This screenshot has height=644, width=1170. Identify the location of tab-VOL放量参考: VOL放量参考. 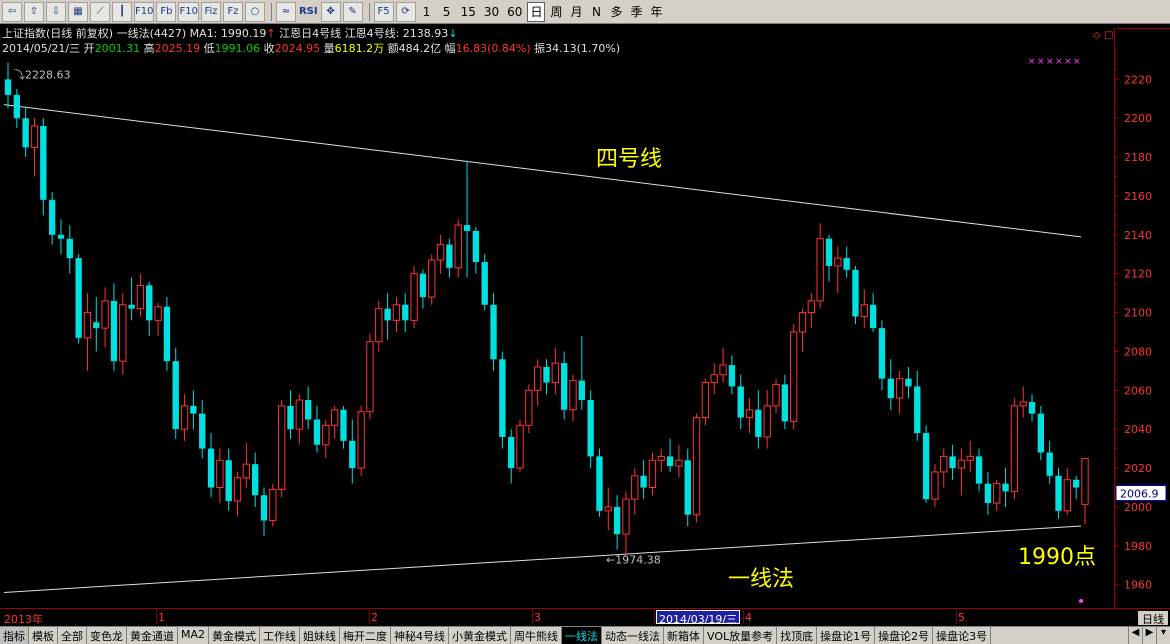
(741, 635).